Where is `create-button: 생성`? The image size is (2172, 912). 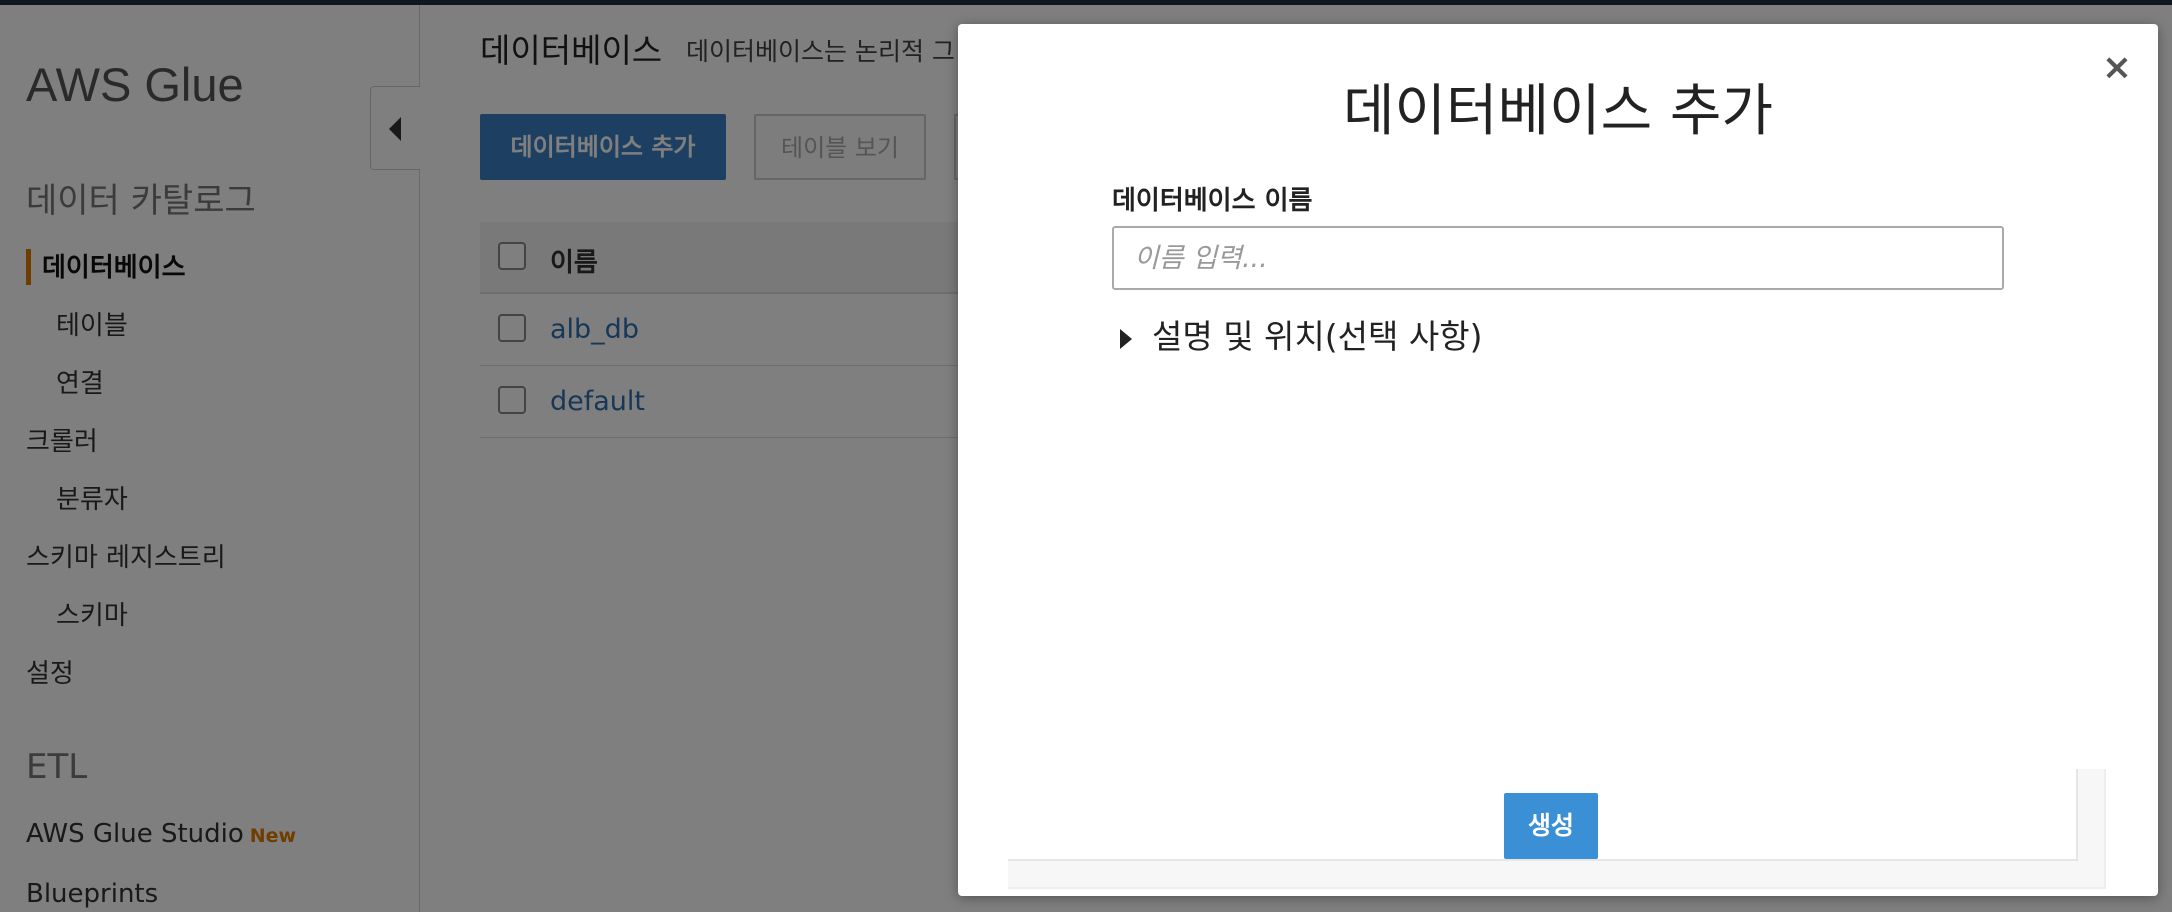
create-button: 생성 is located at coordinates (1551, 826).